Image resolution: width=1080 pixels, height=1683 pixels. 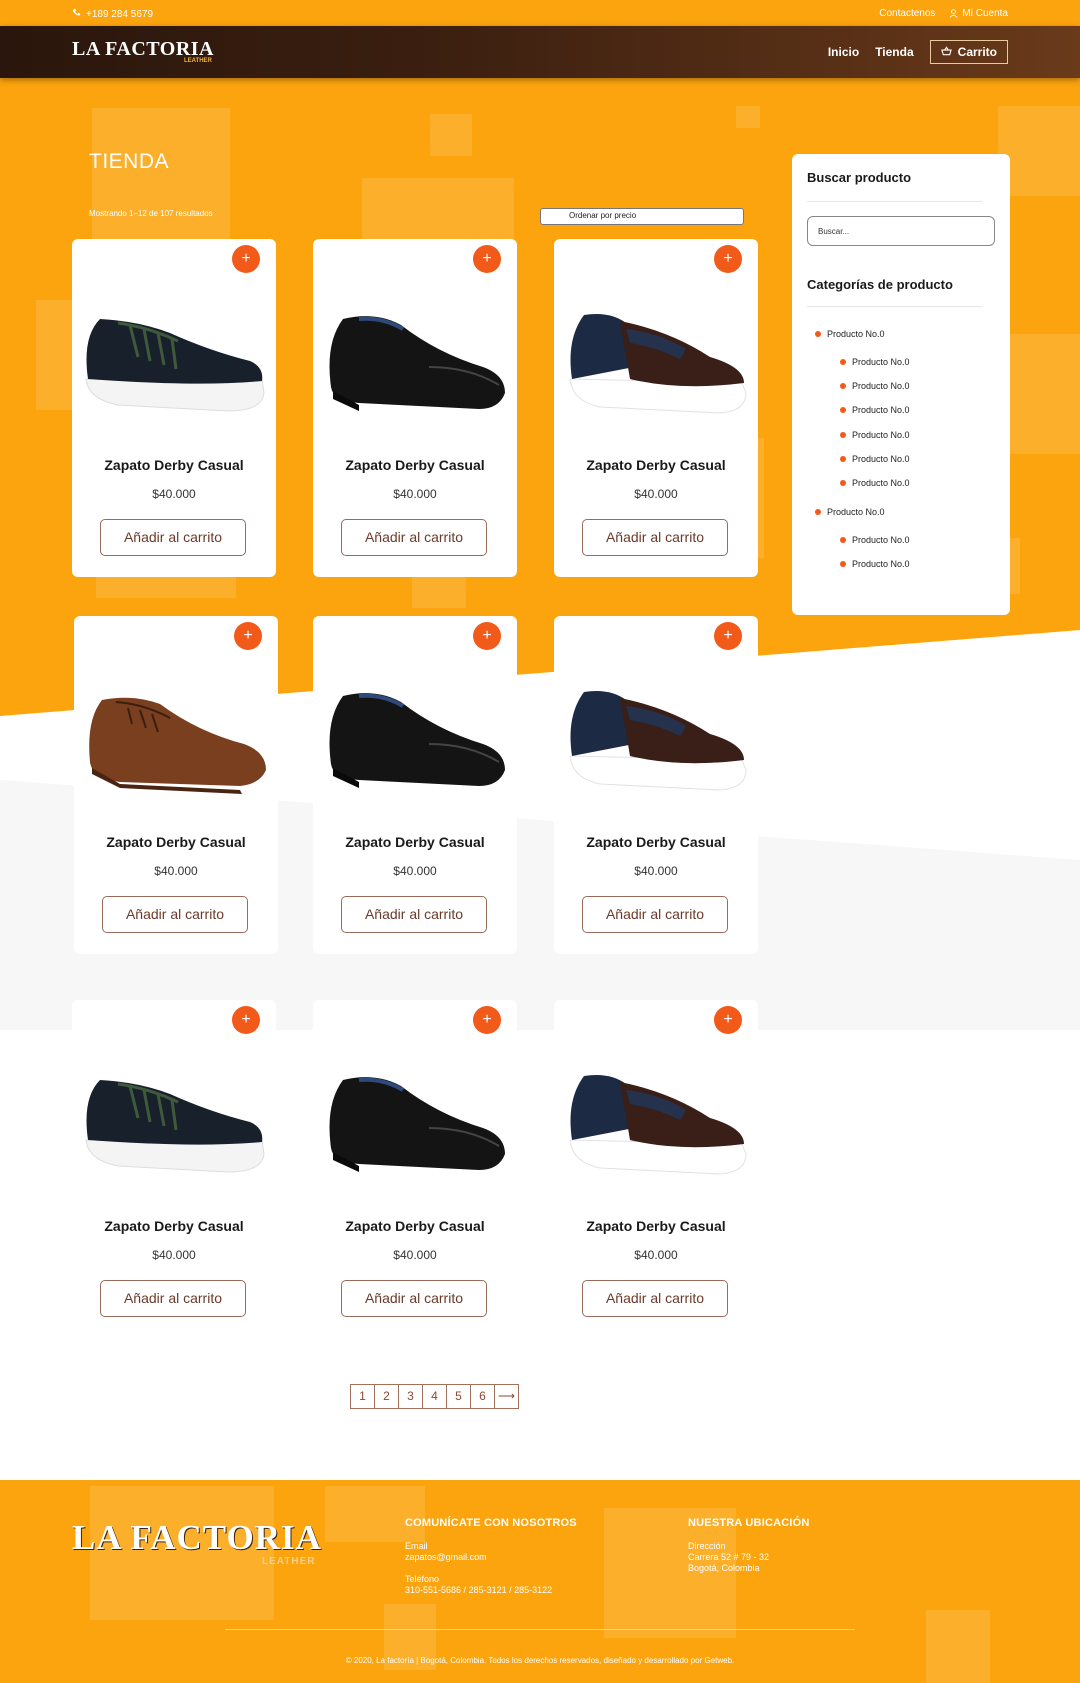 What do you see at coordinates (482, 1396) in the screenshot?
I see `page-6: 6` at bounding box center [482, 1396].